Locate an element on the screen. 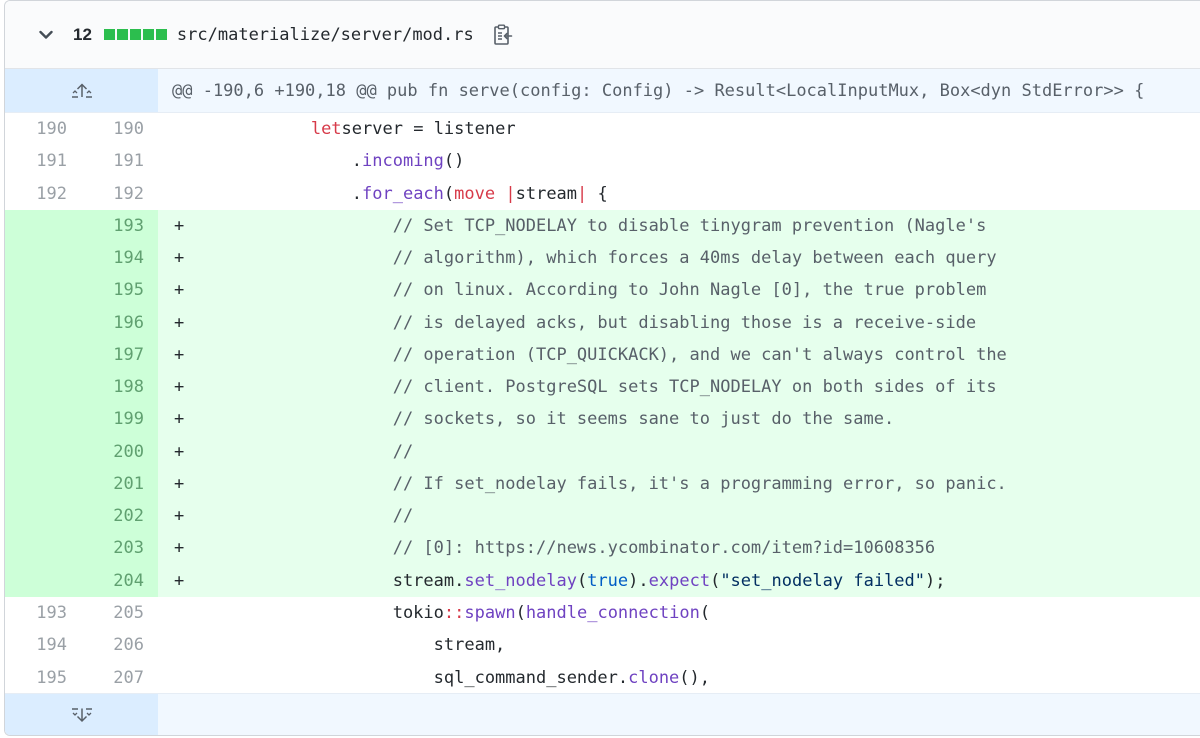  copy-path-icon is located at coordinates (503, 35).